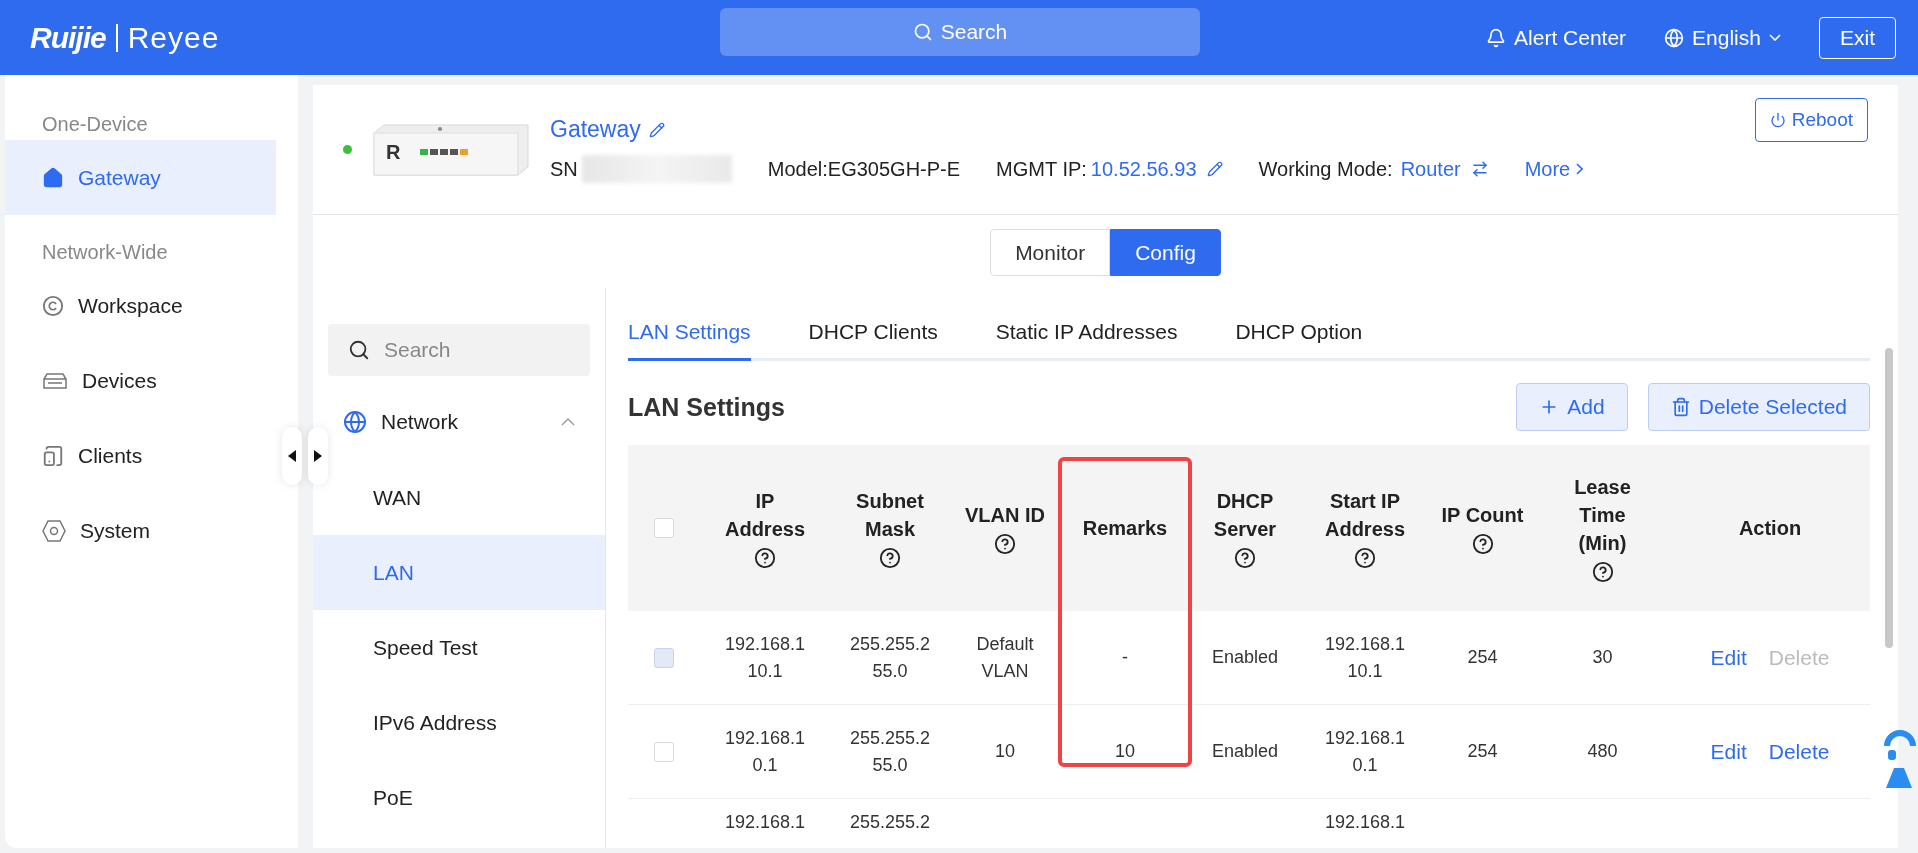  I want to click on home-icon, so click(53, 177).